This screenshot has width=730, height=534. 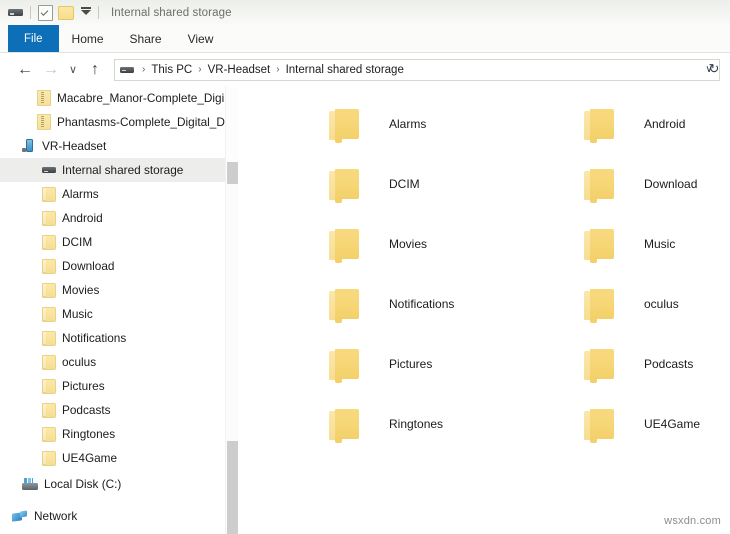 I want to click on file-item-notifications: Notifications, so click(x=456, y=304).